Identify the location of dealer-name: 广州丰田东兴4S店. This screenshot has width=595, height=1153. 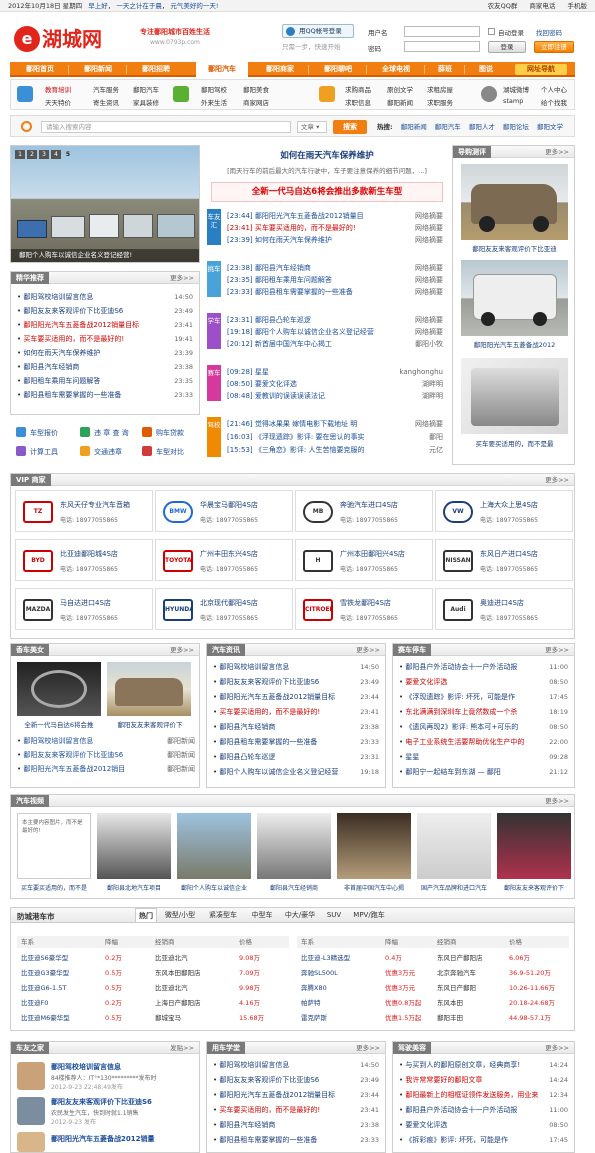
(229, 554).